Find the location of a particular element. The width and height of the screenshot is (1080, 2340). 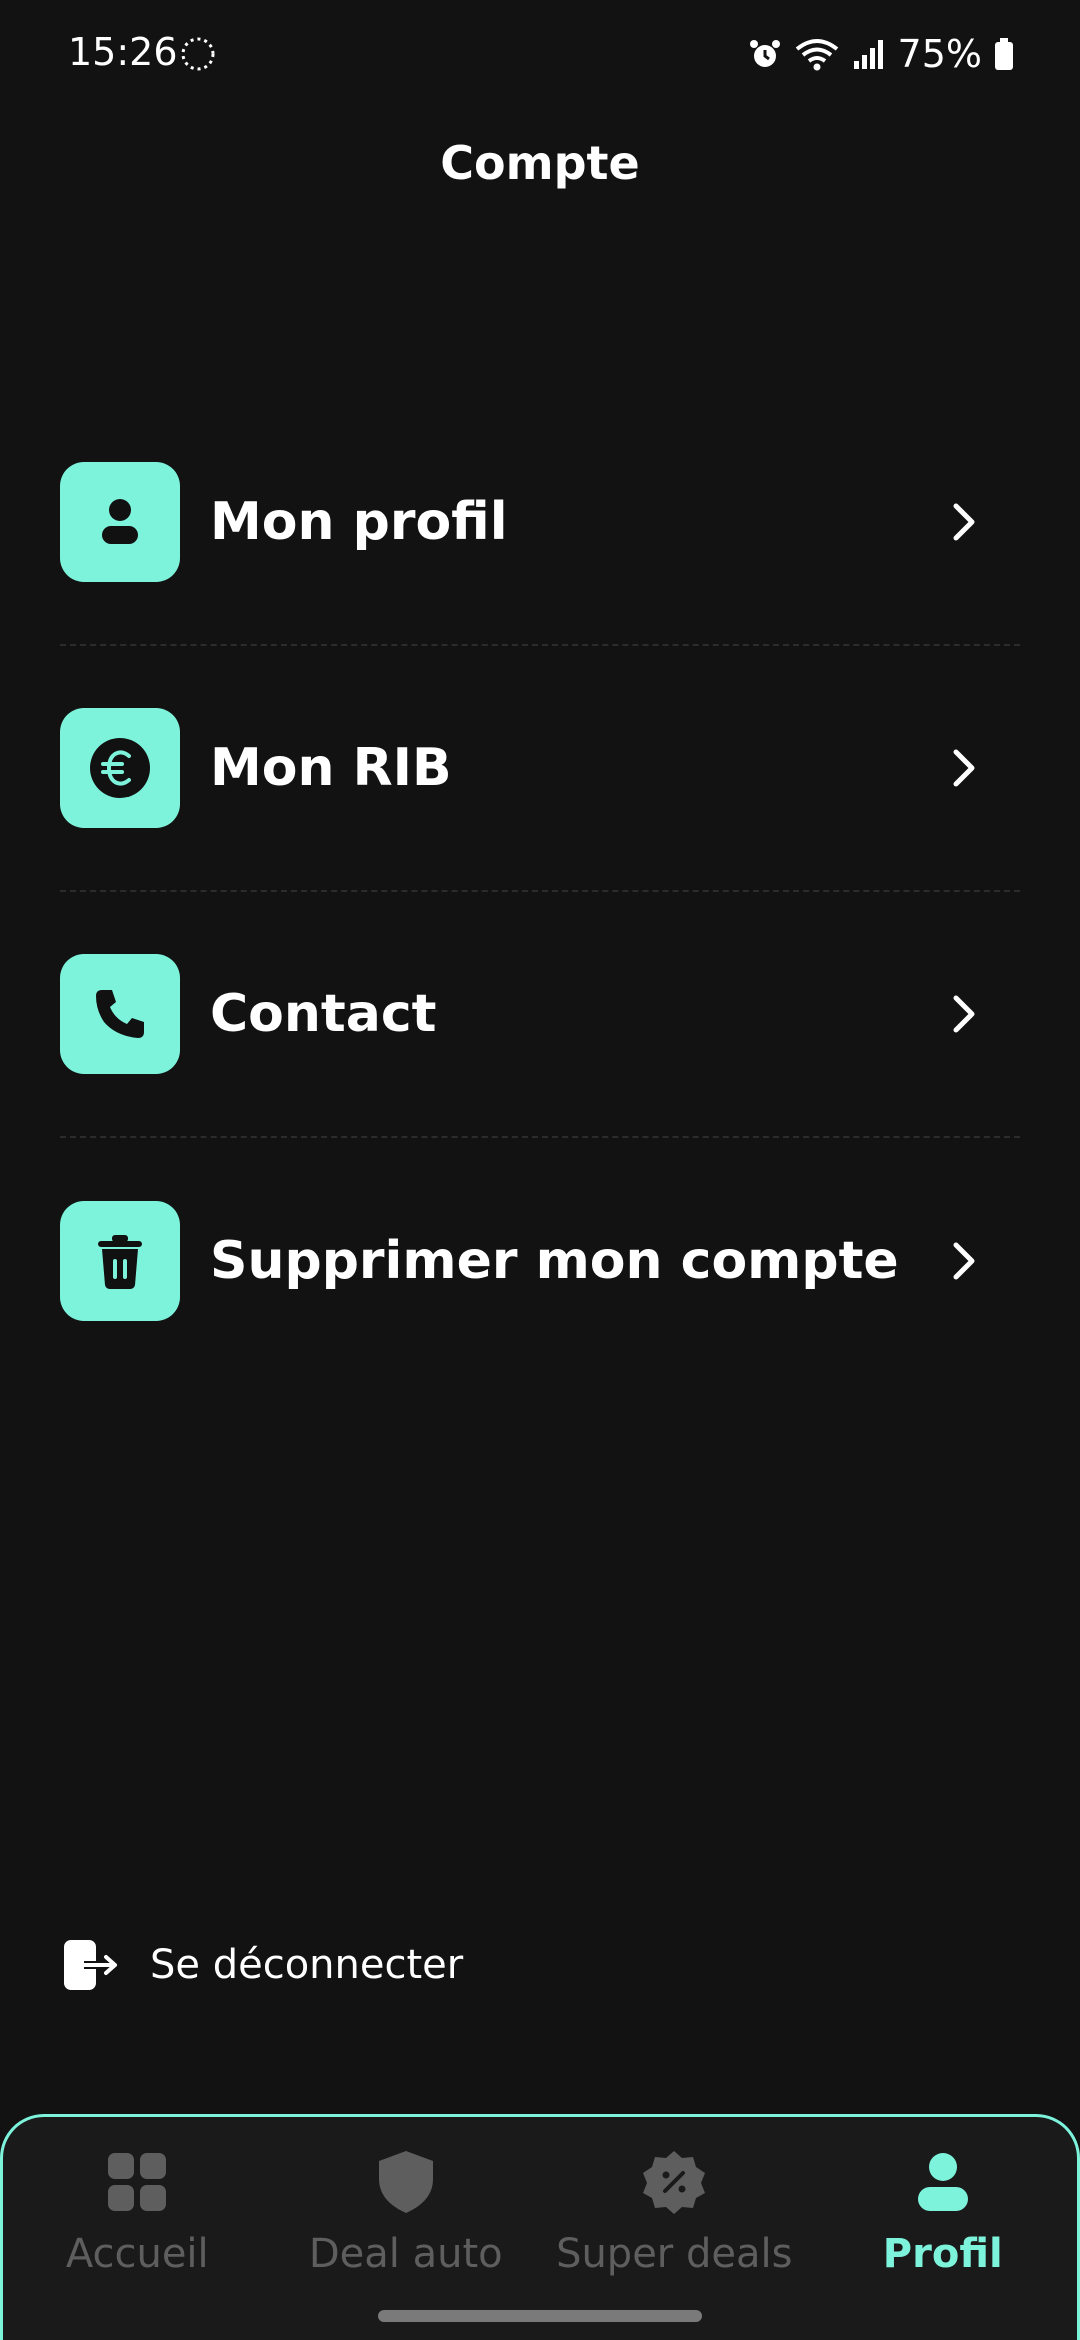

status-time: 15:26 is located at coordinates (123, 52).